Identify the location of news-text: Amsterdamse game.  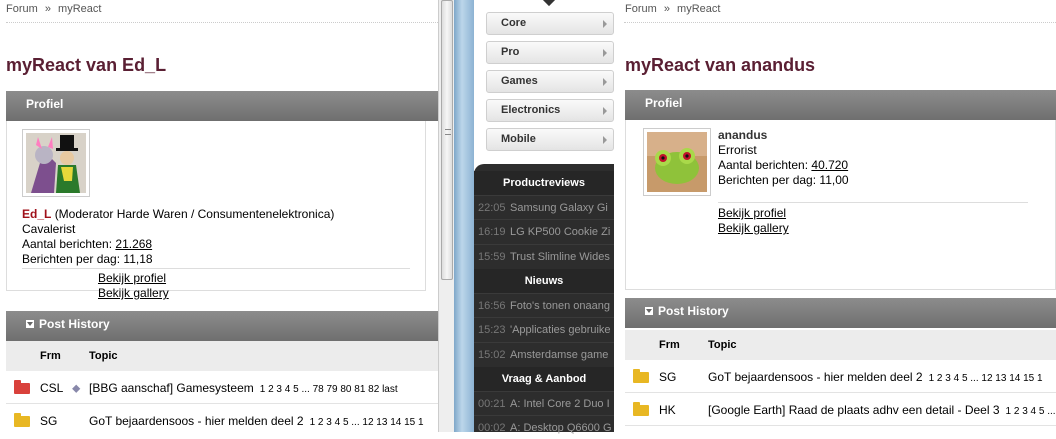
(559, 355).